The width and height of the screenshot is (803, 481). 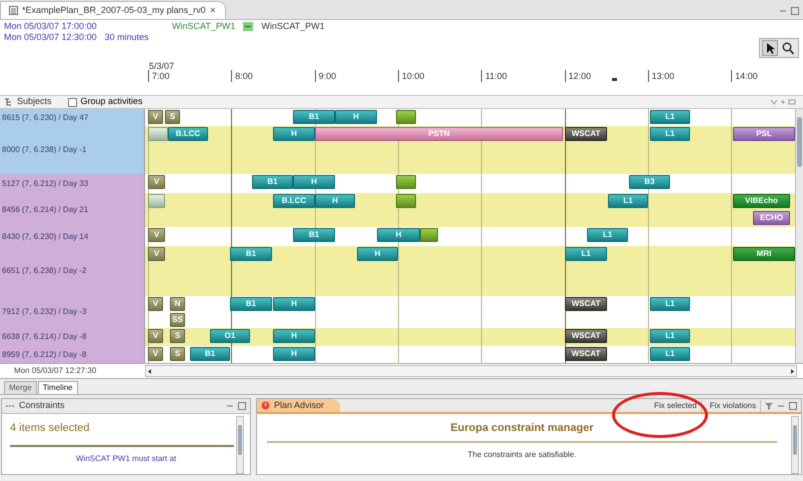 I want to click on subject-label: 5127 (7, 6.212) / Day 33, so click(x=72, y=183).